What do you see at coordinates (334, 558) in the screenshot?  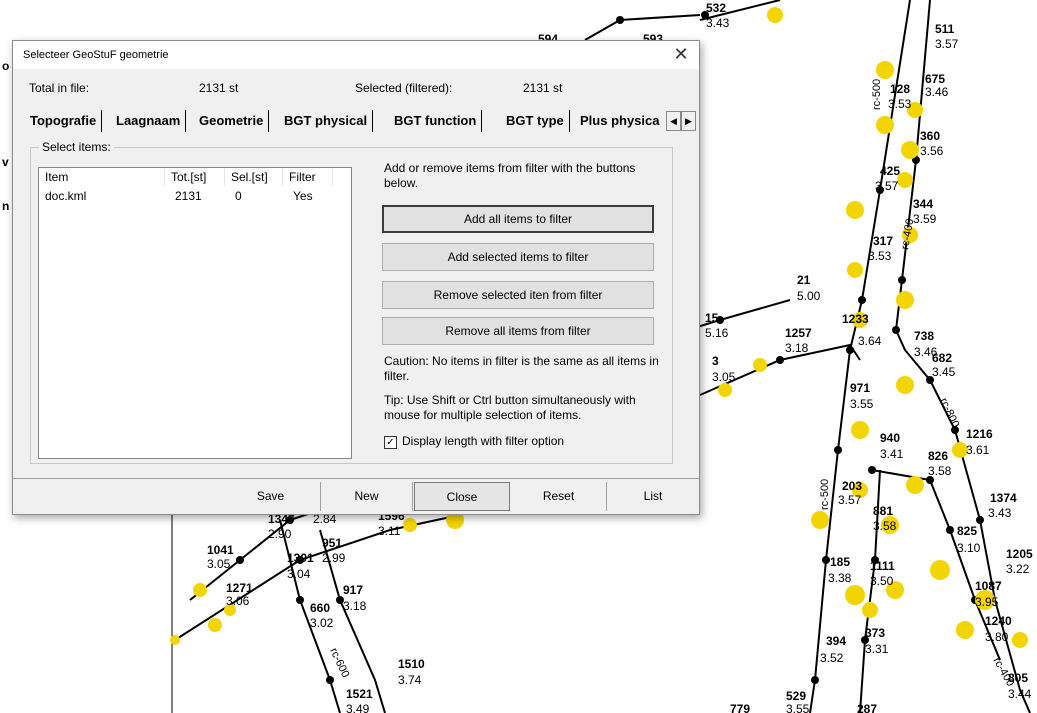 I see `map-node-value: 2.99` at bounding box center [334, 558].